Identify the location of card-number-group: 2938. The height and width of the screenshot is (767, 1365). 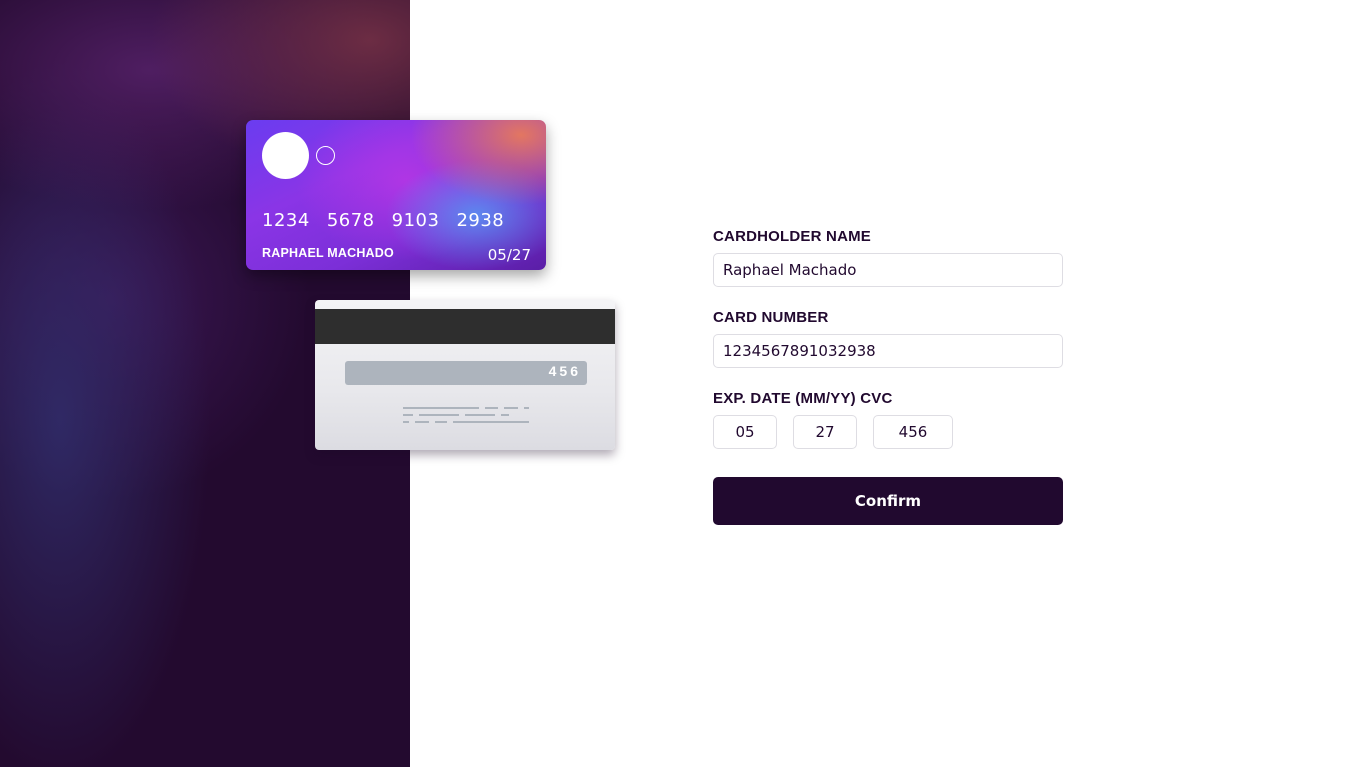
(480, 220).